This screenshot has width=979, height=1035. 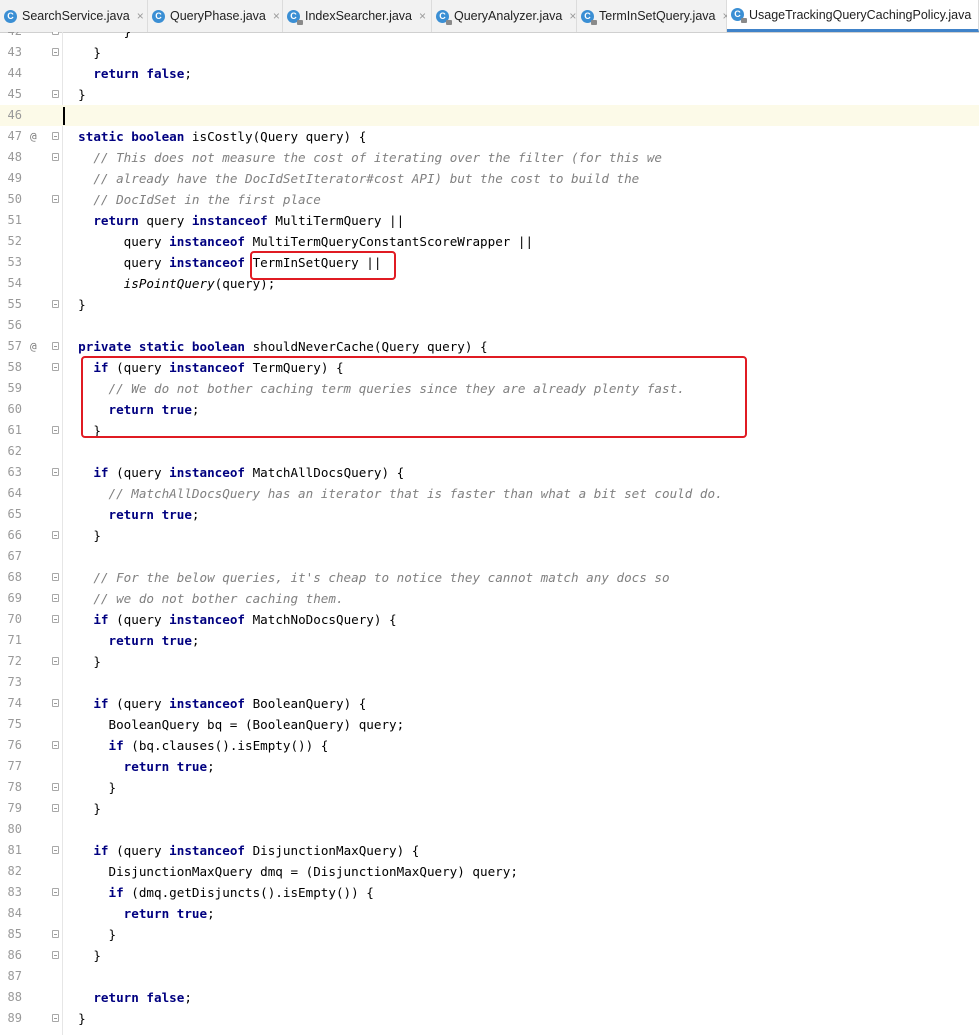 I want to click on code-token: (query, so click(x=143, y=619).